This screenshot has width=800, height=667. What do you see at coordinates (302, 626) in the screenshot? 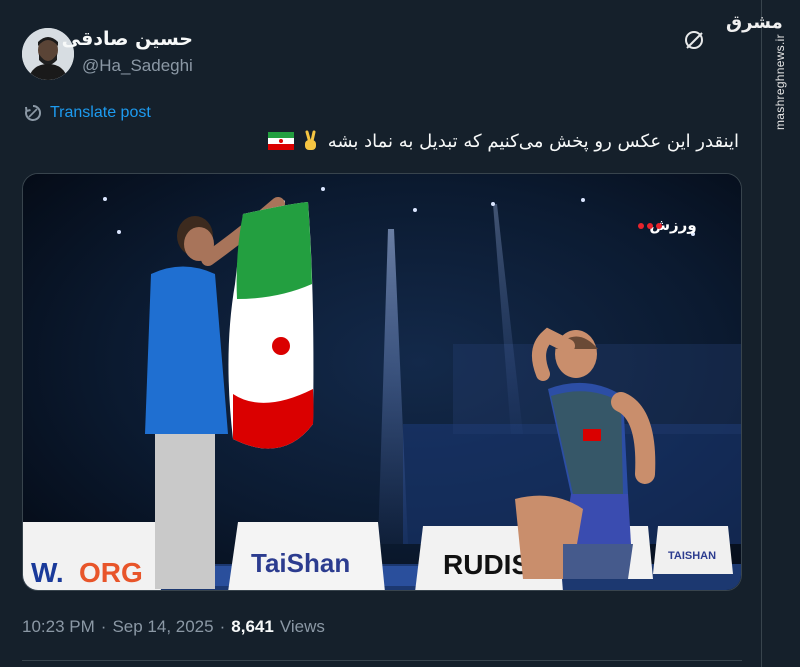
I see `views-label: Views` at bounding box center [302, 626].